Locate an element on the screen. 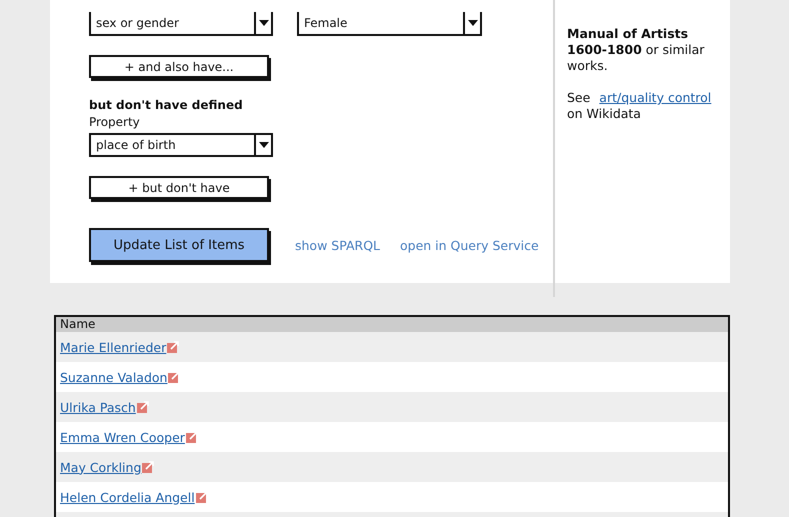  item-link: Ulrika Pasch is located at coordinates (104, 407).